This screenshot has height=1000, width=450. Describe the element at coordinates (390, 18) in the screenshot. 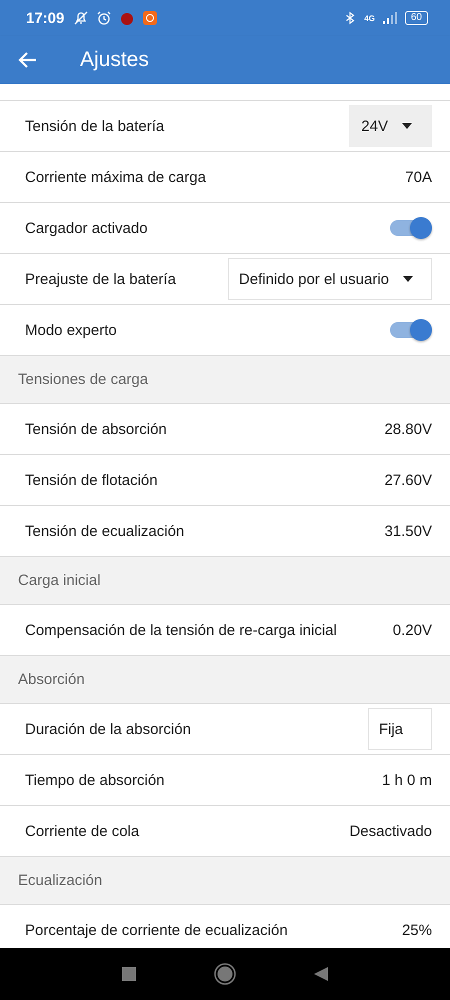

I see `signal-icon` at that location.